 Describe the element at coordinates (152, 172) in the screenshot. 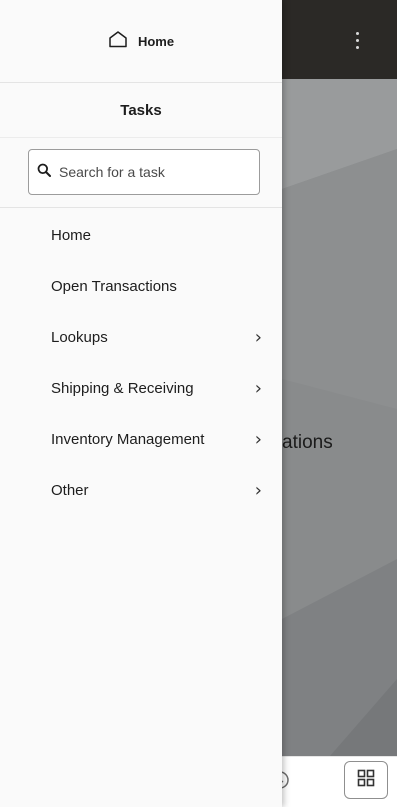

I see `search-input` at that location.